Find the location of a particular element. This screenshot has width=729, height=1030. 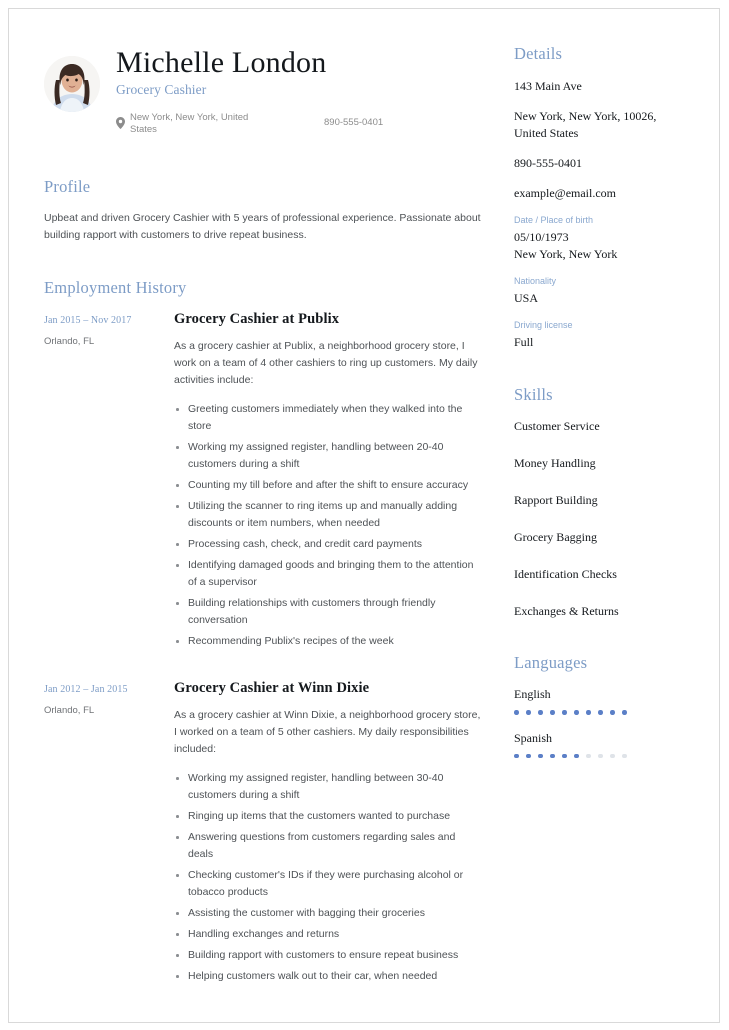

contact-location-text: New York, New York, United States is located at coordinates (189, 123).